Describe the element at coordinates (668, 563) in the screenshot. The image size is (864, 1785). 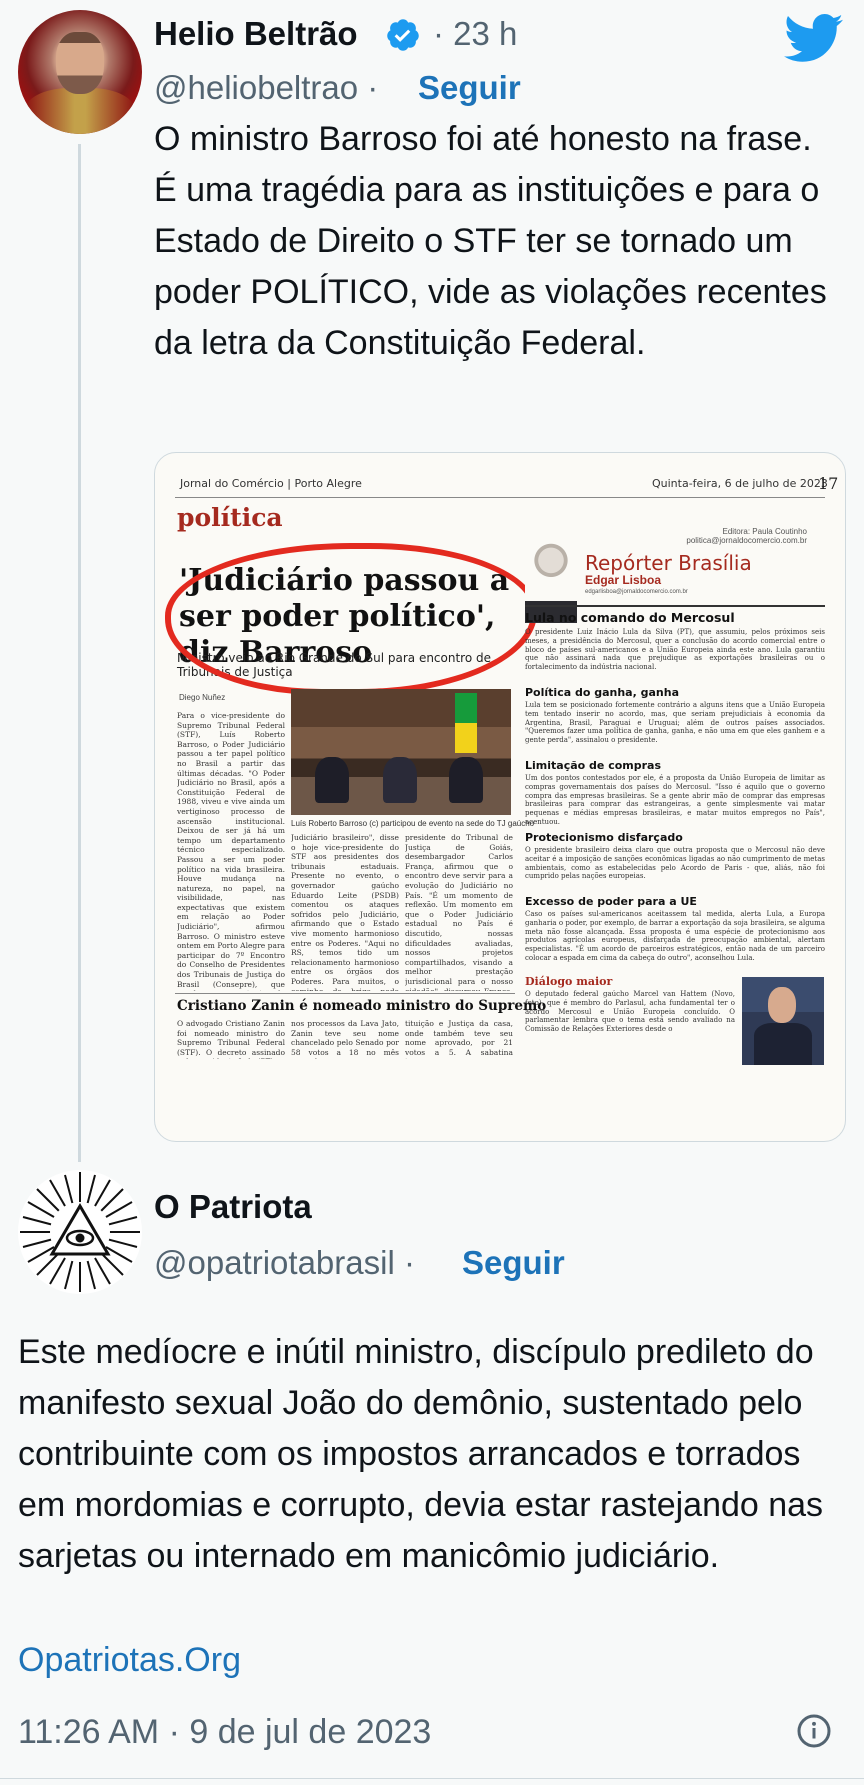
I see `reporter-column-title: Repórter Brasília` at that location.